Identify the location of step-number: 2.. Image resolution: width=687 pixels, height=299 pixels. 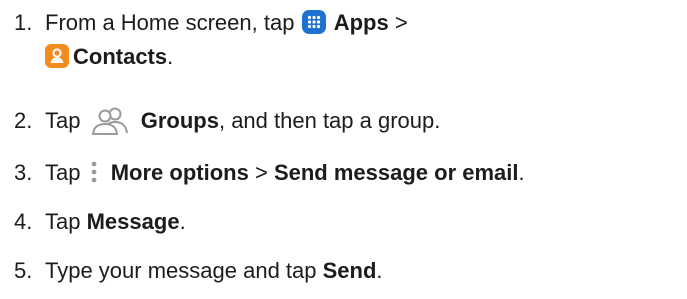
(23, 120).